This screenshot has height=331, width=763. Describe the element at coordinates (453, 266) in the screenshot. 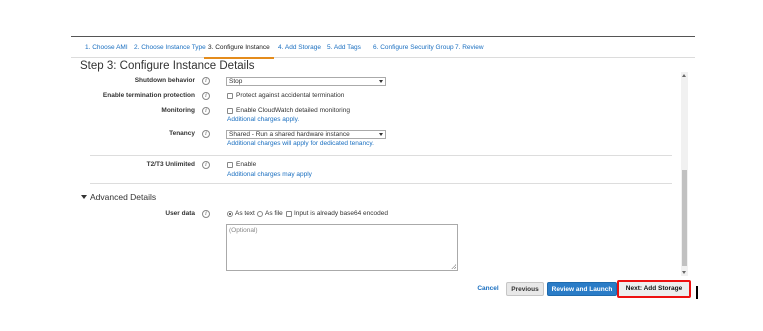

I see `resize-grip-icon` at that location.